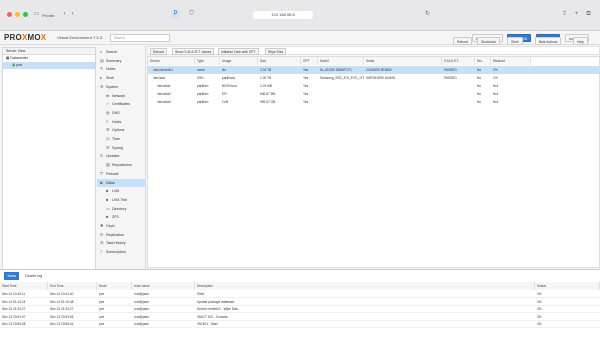  What do you see at coordinates (548, 41) in the screenshot?
I see `bulk-actions-button: Bulk Actions` at bounding box center [548, 41].